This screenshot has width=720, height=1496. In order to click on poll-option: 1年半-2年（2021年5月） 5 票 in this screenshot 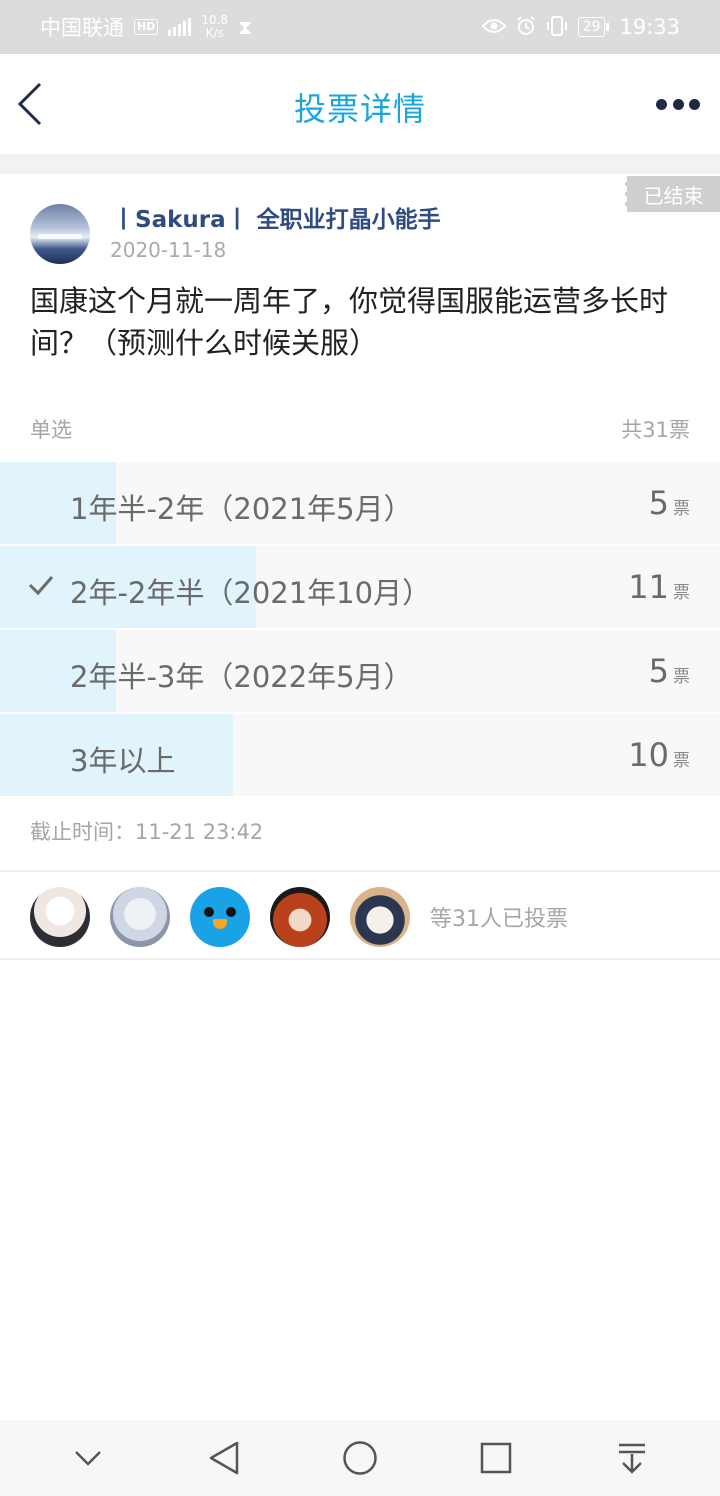, I will do `click(360, 503)`.